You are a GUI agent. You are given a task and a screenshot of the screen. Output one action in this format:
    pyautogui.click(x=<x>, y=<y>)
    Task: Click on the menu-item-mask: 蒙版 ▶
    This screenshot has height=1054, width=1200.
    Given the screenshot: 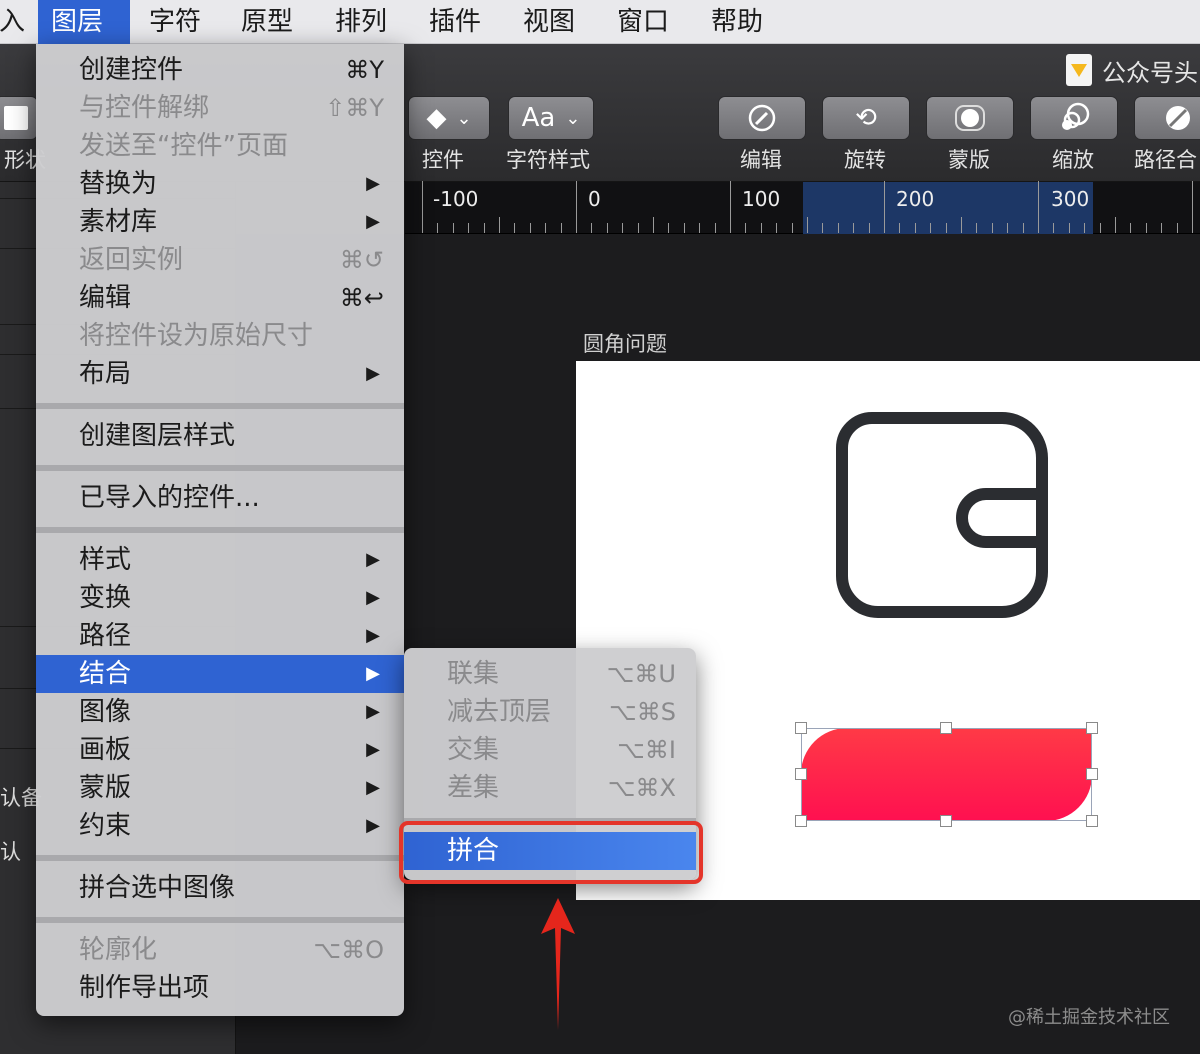 What is the action you would take?
    pyautogui.click(x=220, y=788)
    